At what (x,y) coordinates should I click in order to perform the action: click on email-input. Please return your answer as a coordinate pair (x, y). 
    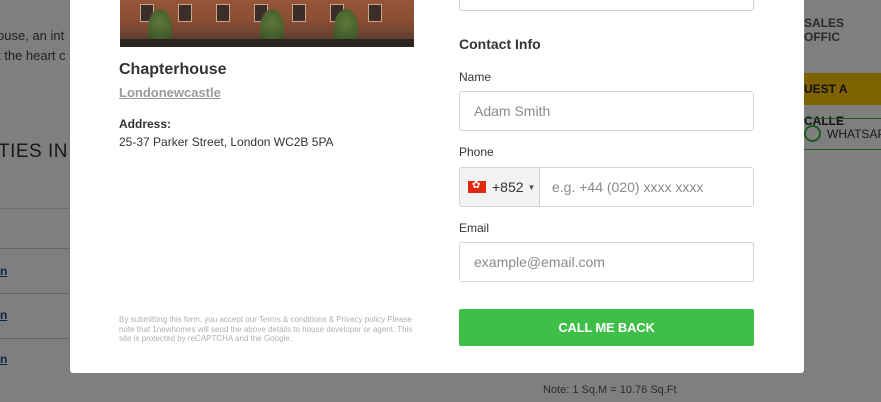
    Looking at the image, I should click on (606, 262).